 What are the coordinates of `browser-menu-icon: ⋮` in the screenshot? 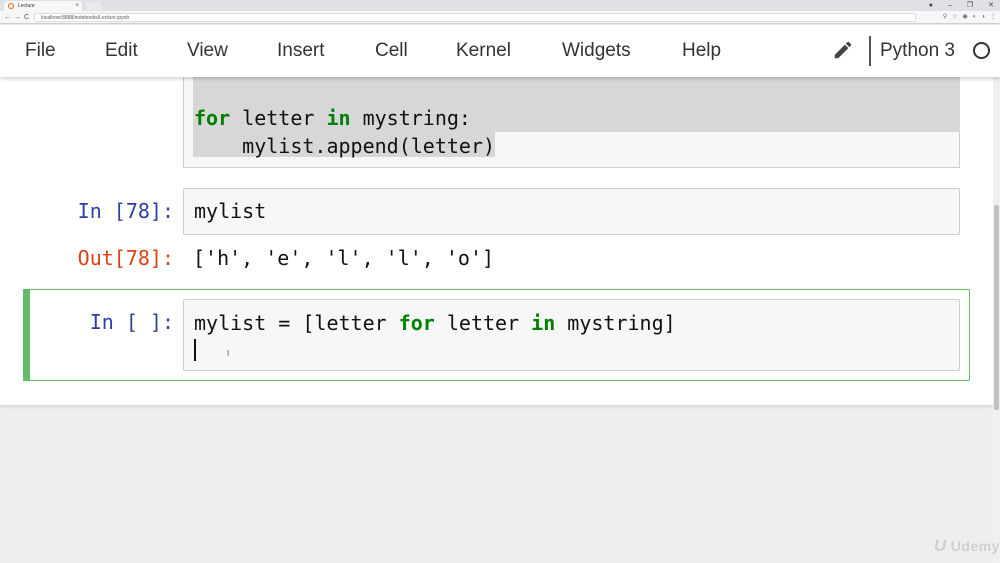 It's located at (993, 17).